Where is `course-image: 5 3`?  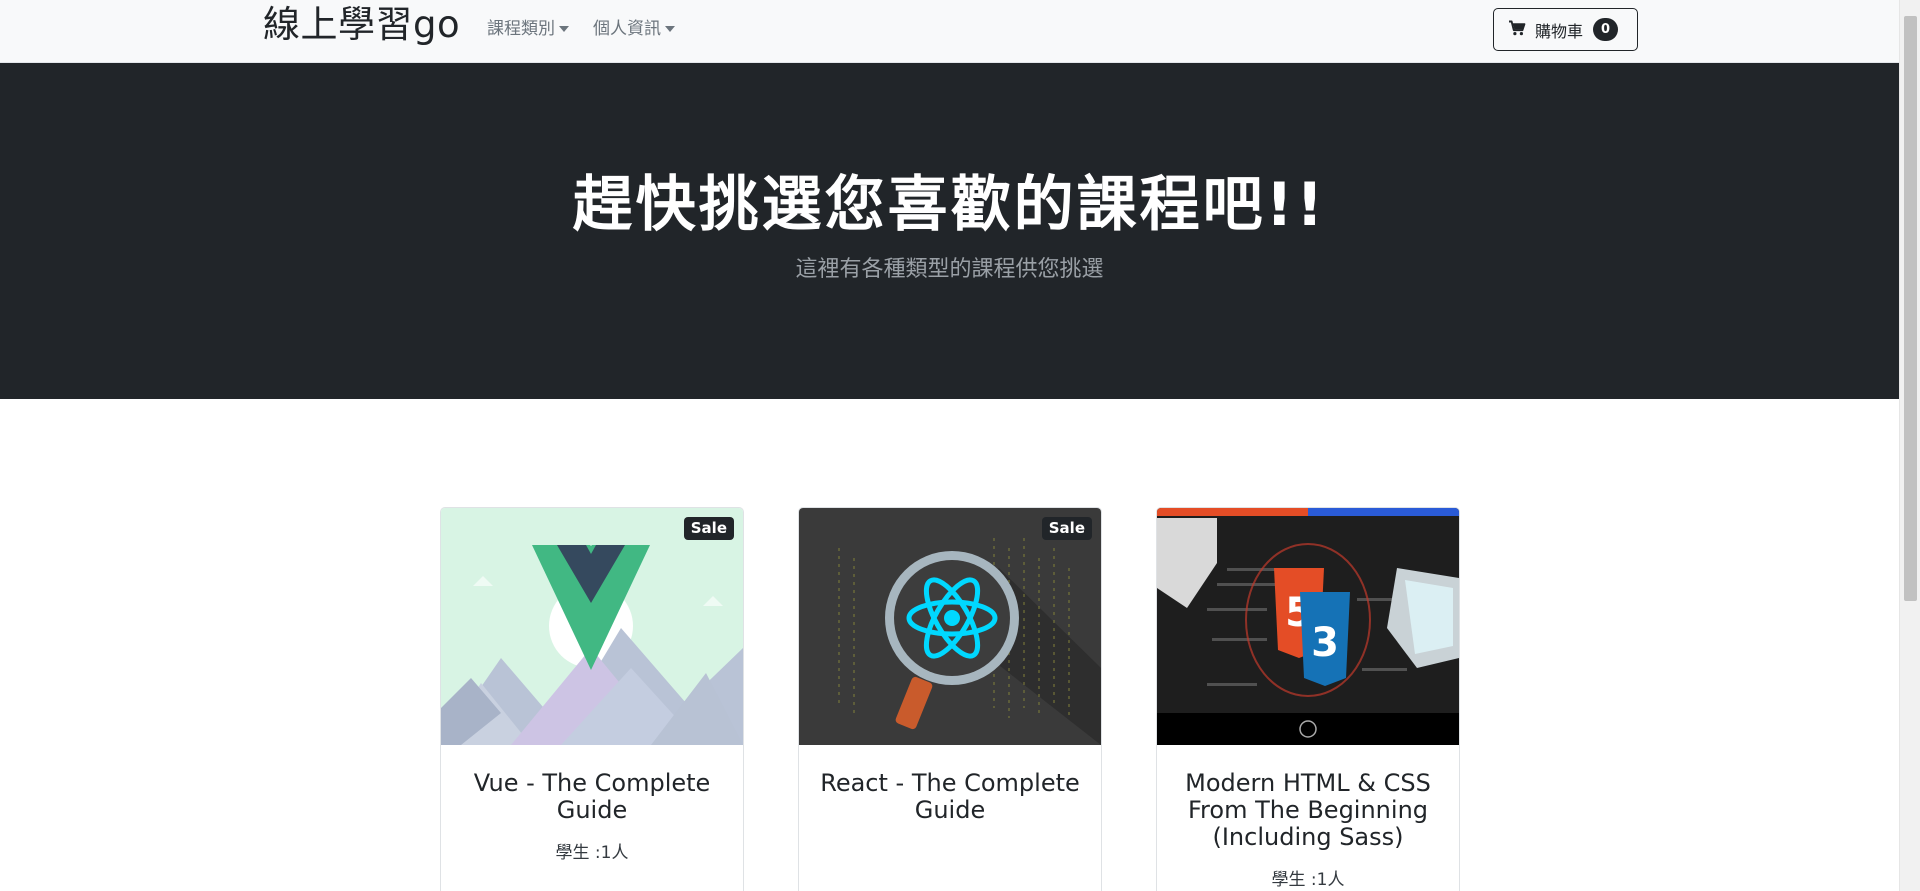 course-image: 5 3 is located at coordinates (1308, 626).